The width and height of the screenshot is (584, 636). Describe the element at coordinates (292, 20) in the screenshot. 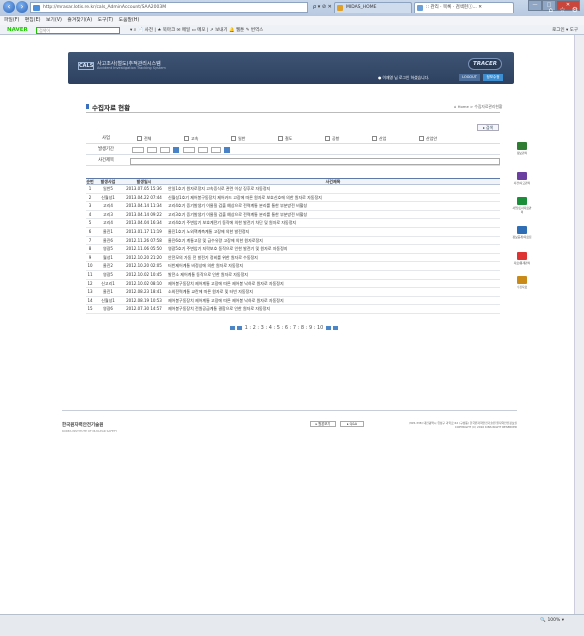

I see `menu-bar: 파일(F) 편집(E) 보기(V) 즐겨찾기(A) 도구(T) 도움말(H)` at that location.